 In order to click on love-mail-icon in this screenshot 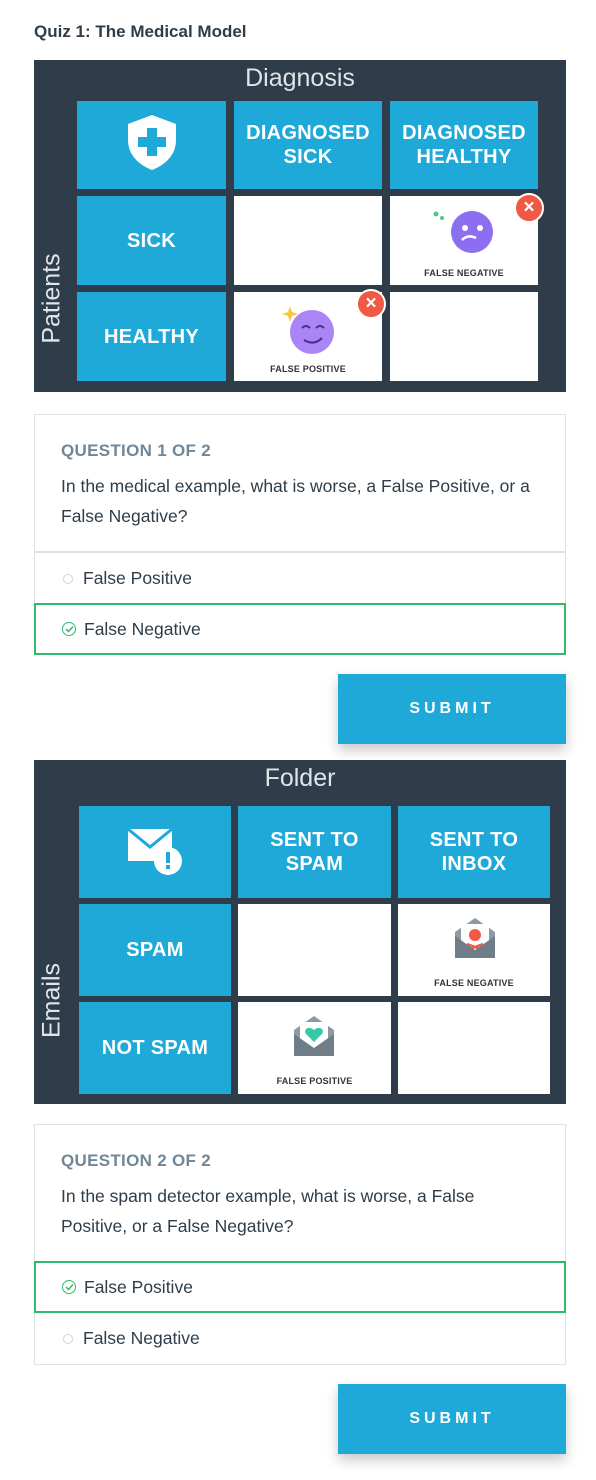, I will do `click(314, 1038)`.